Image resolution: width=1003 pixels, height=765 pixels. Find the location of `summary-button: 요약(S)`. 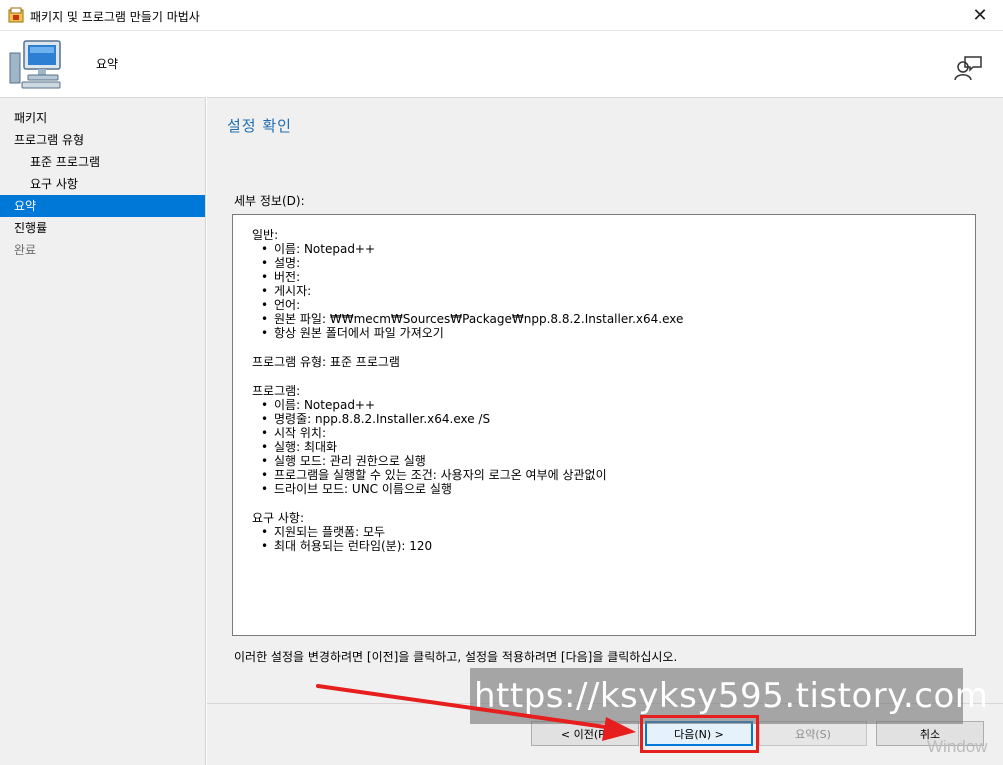

summary-button: 요약(S) is located at coordinates (813, 733).